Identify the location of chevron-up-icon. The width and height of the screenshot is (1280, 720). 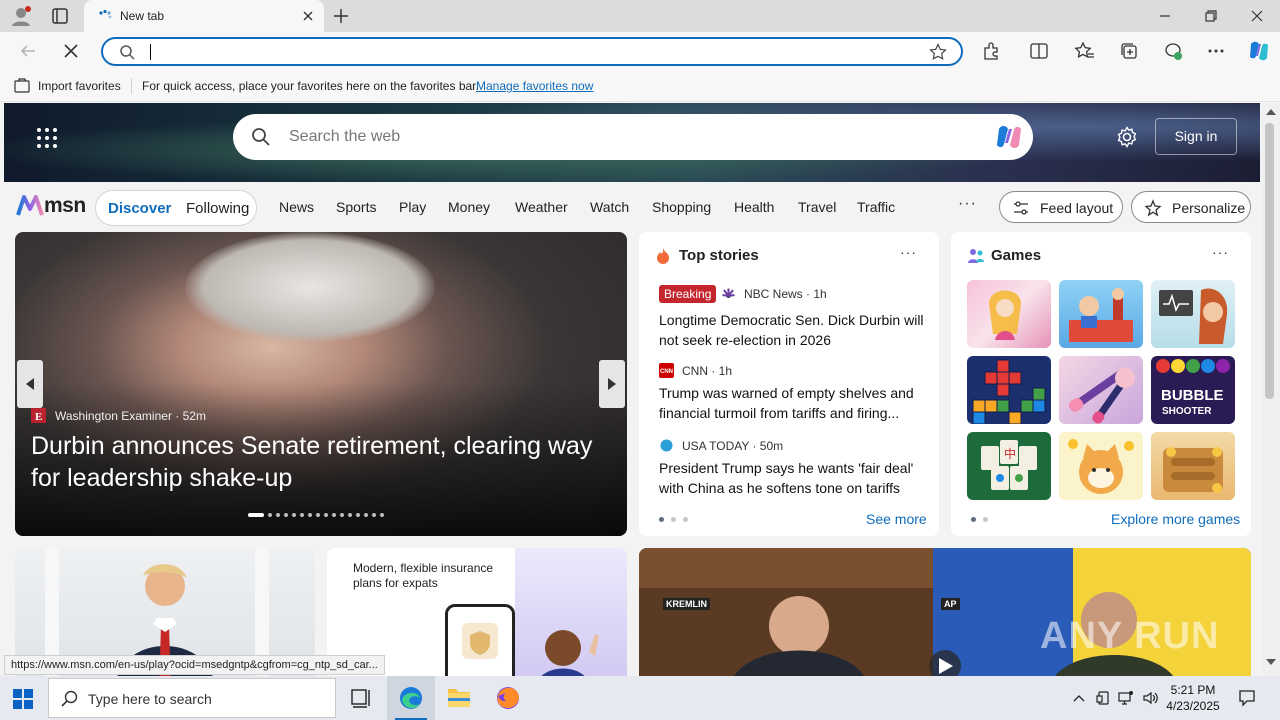
(1079, 698).